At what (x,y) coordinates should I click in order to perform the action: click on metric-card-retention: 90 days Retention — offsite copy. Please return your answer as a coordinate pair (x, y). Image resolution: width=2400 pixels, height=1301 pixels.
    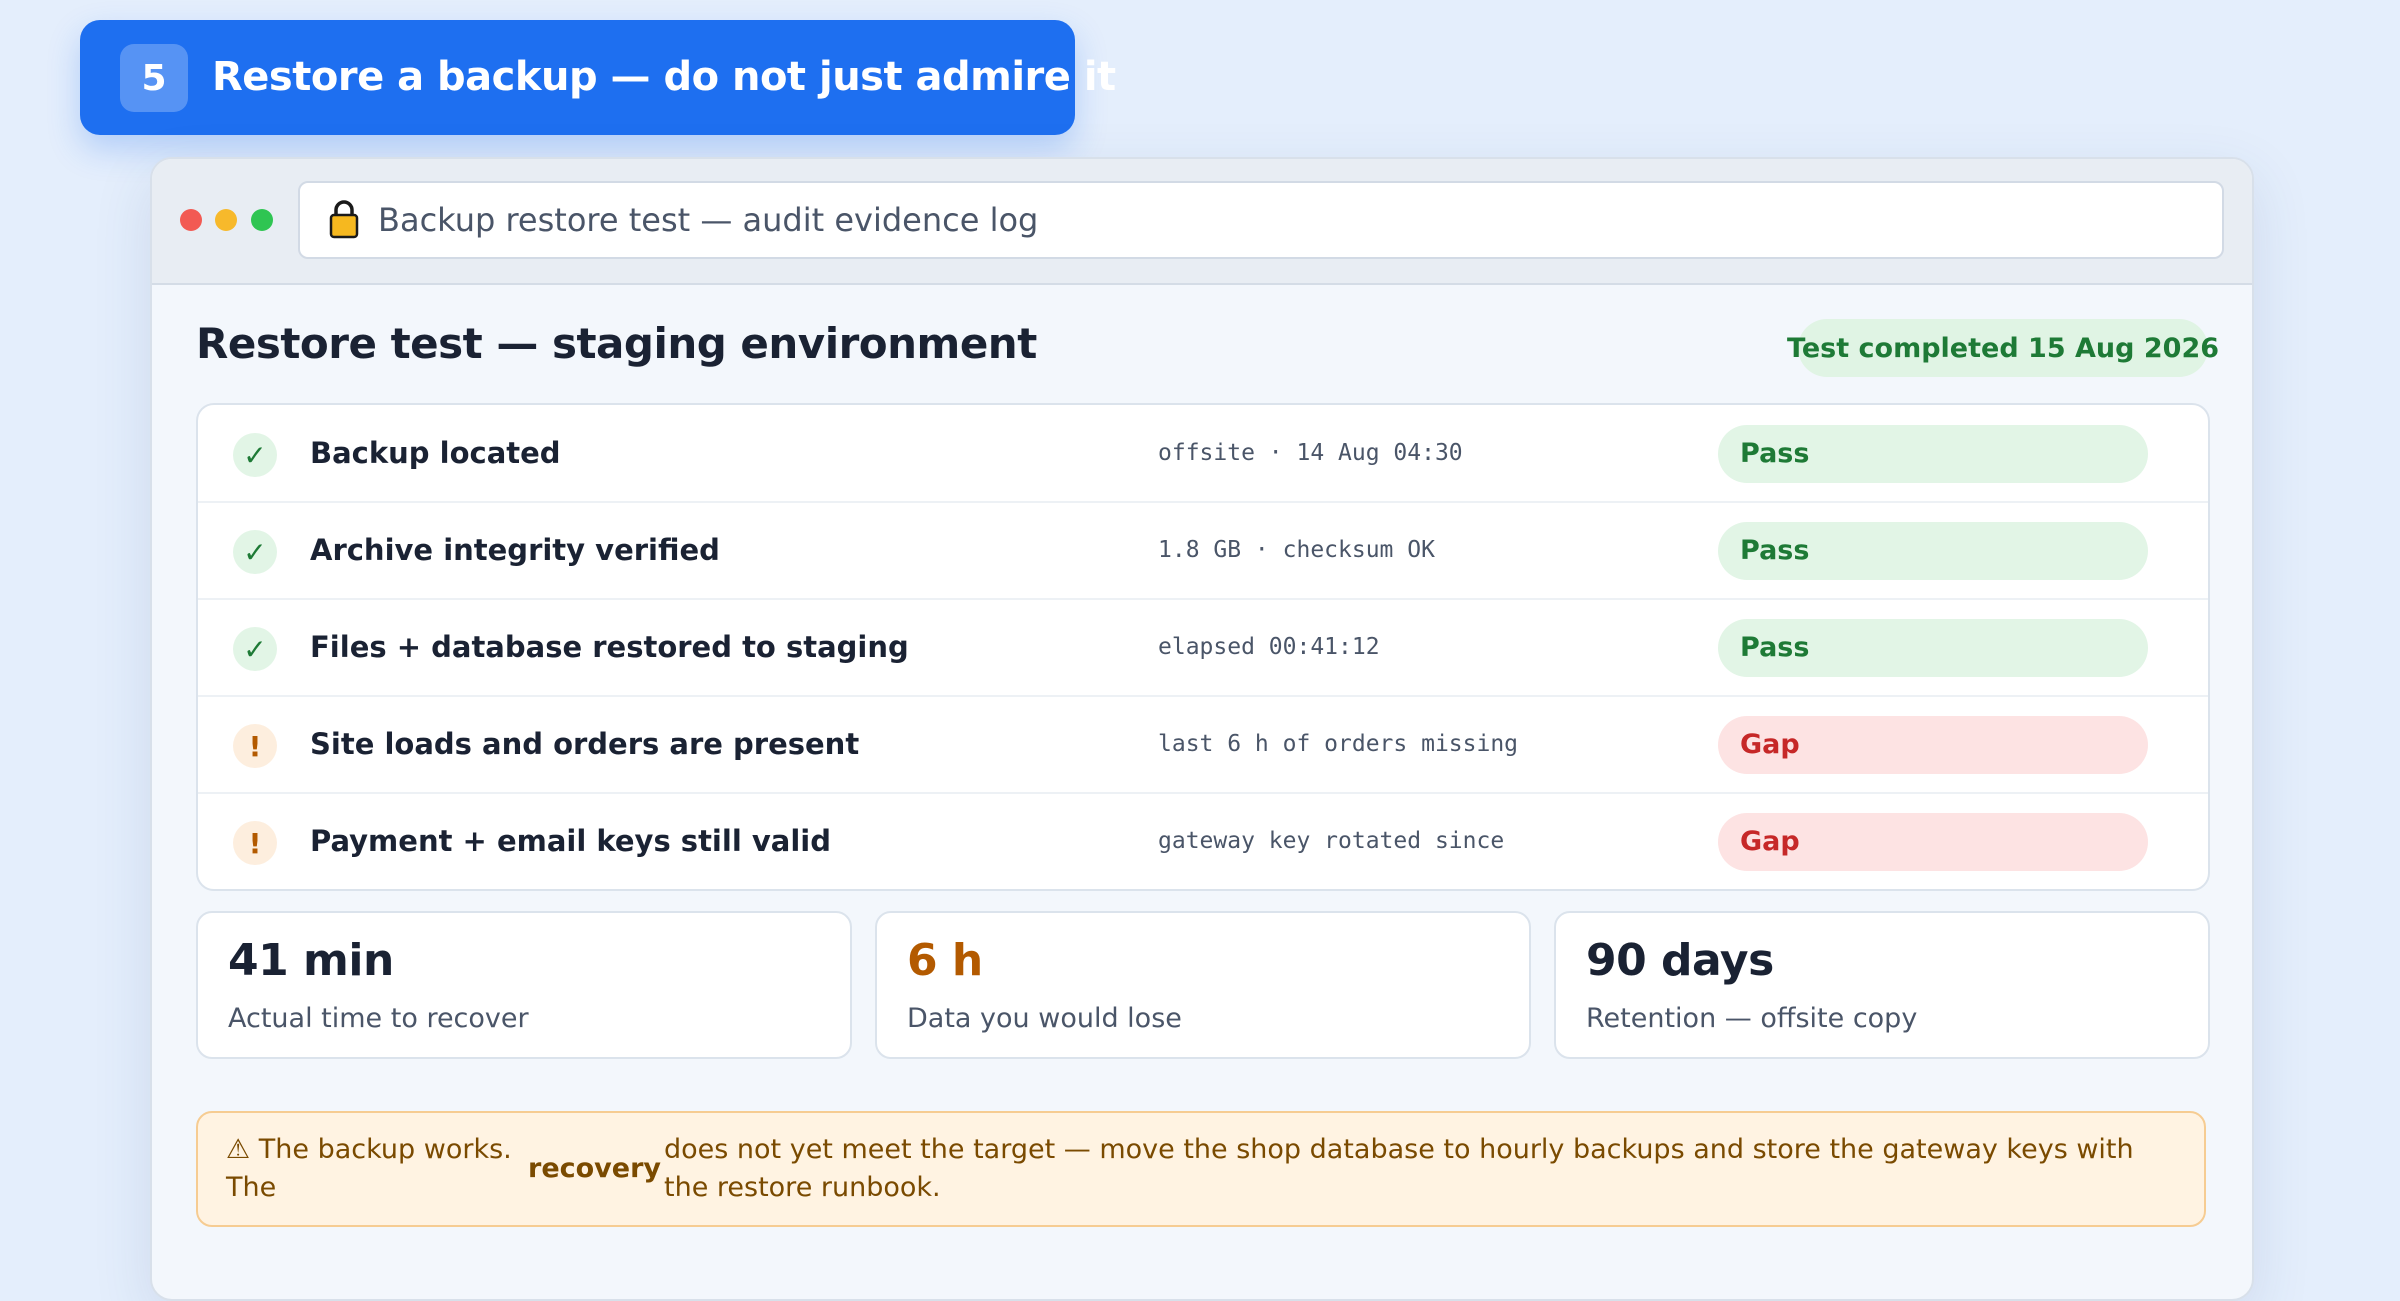
    Looking at the image, I should click on (1882, 985).